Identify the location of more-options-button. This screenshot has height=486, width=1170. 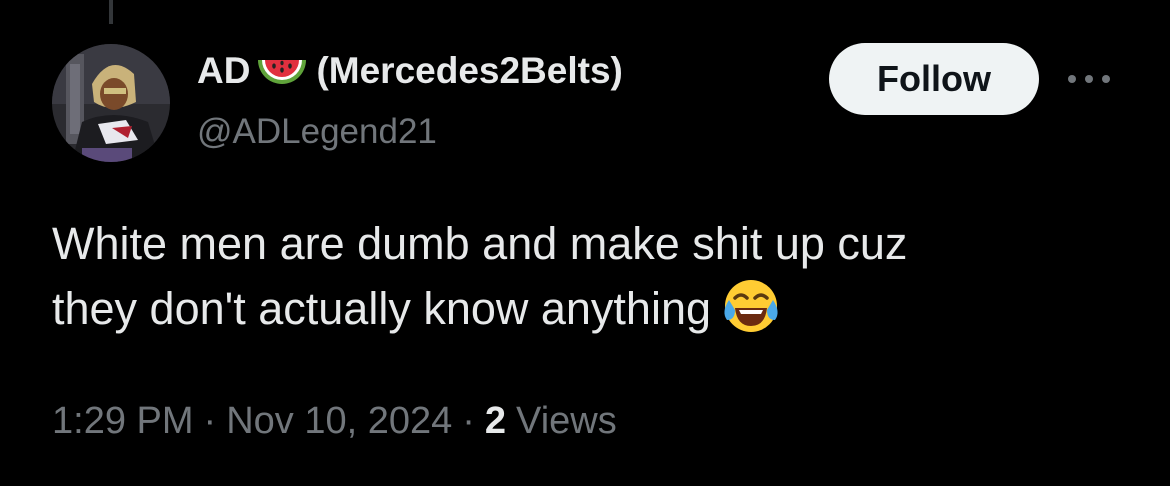
(1089, 79).